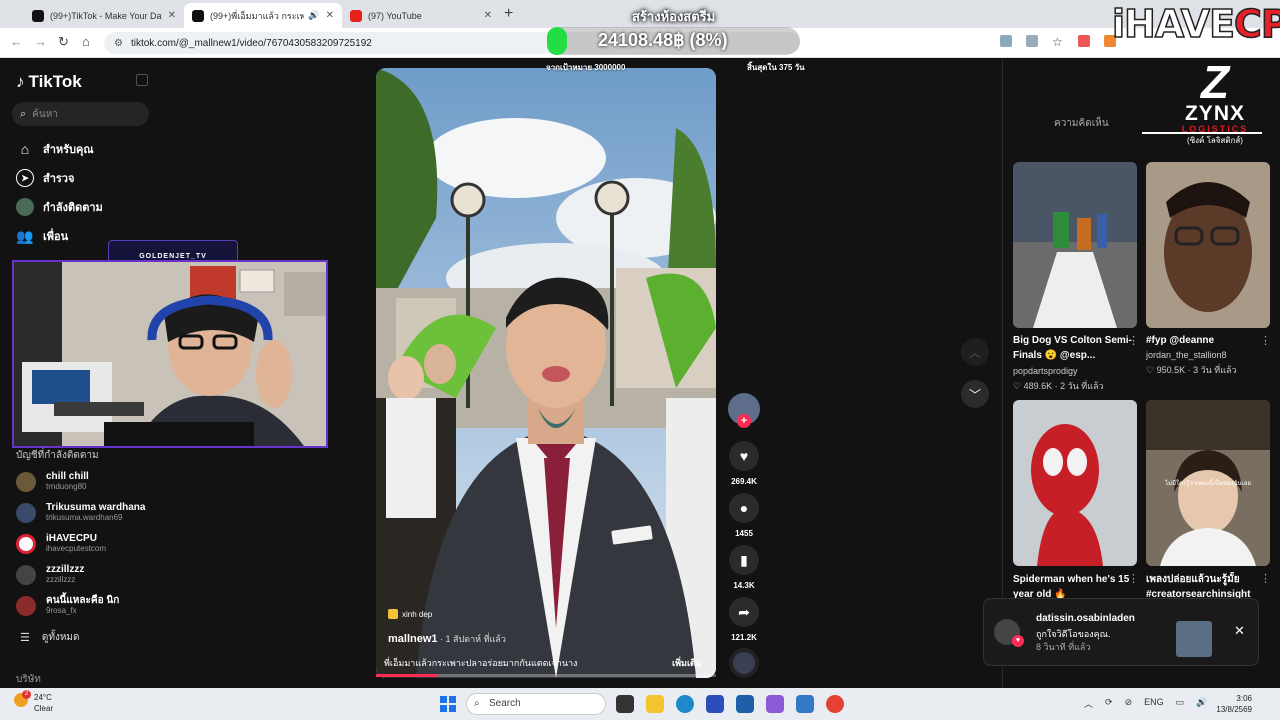 Image resolution: width=1280 pixels, height=720 pixels. Describe the element at coordinates (625, 704) in the screenshot. I see `task-view-icon` at that location.